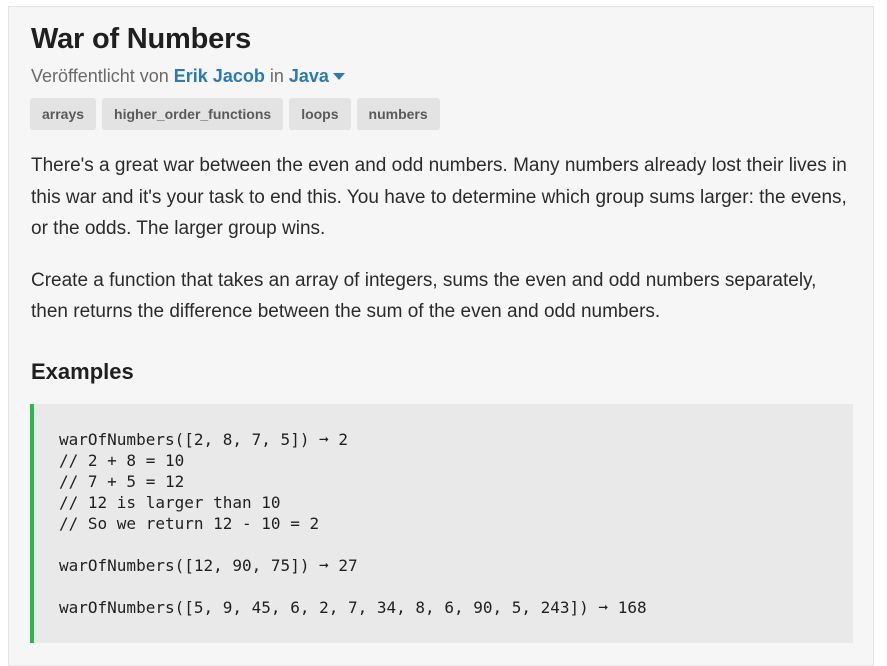 The image size is (887, 666). I want to click on tag-arrays: arrays, so click(63, 114).